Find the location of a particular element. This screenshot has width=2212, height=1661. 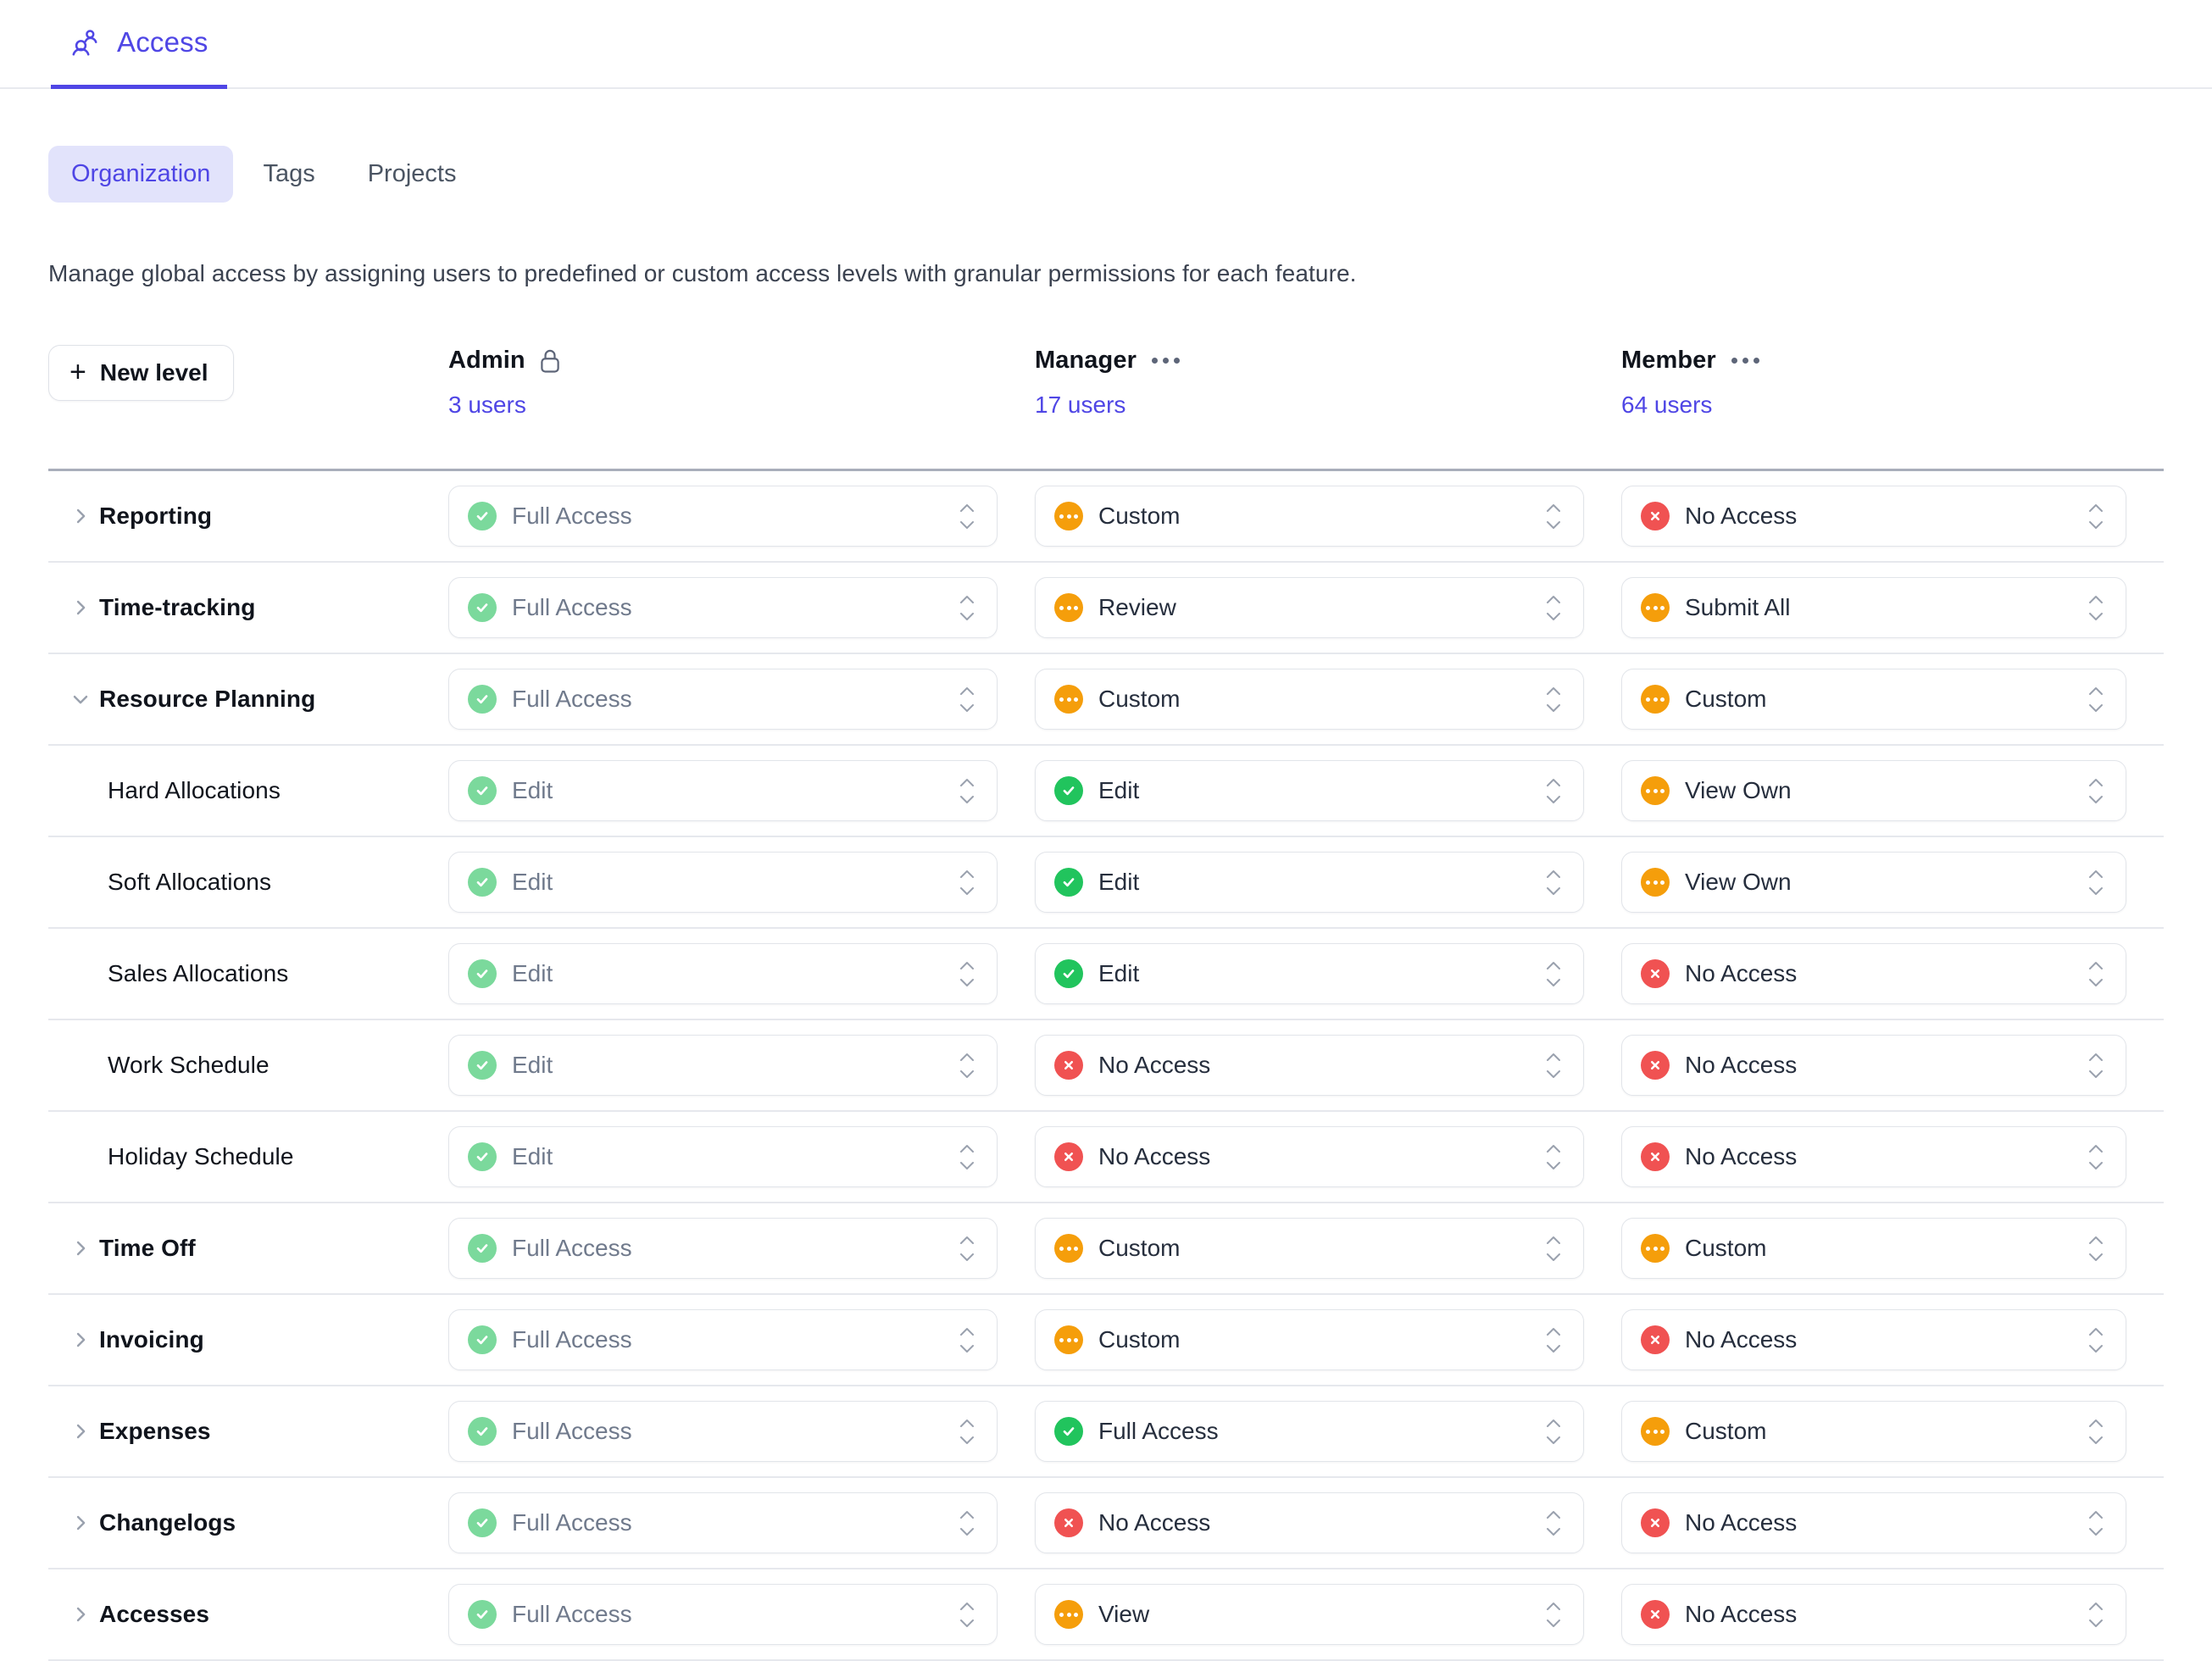

tab-organization: Organization is located at coordinates (141, 174).